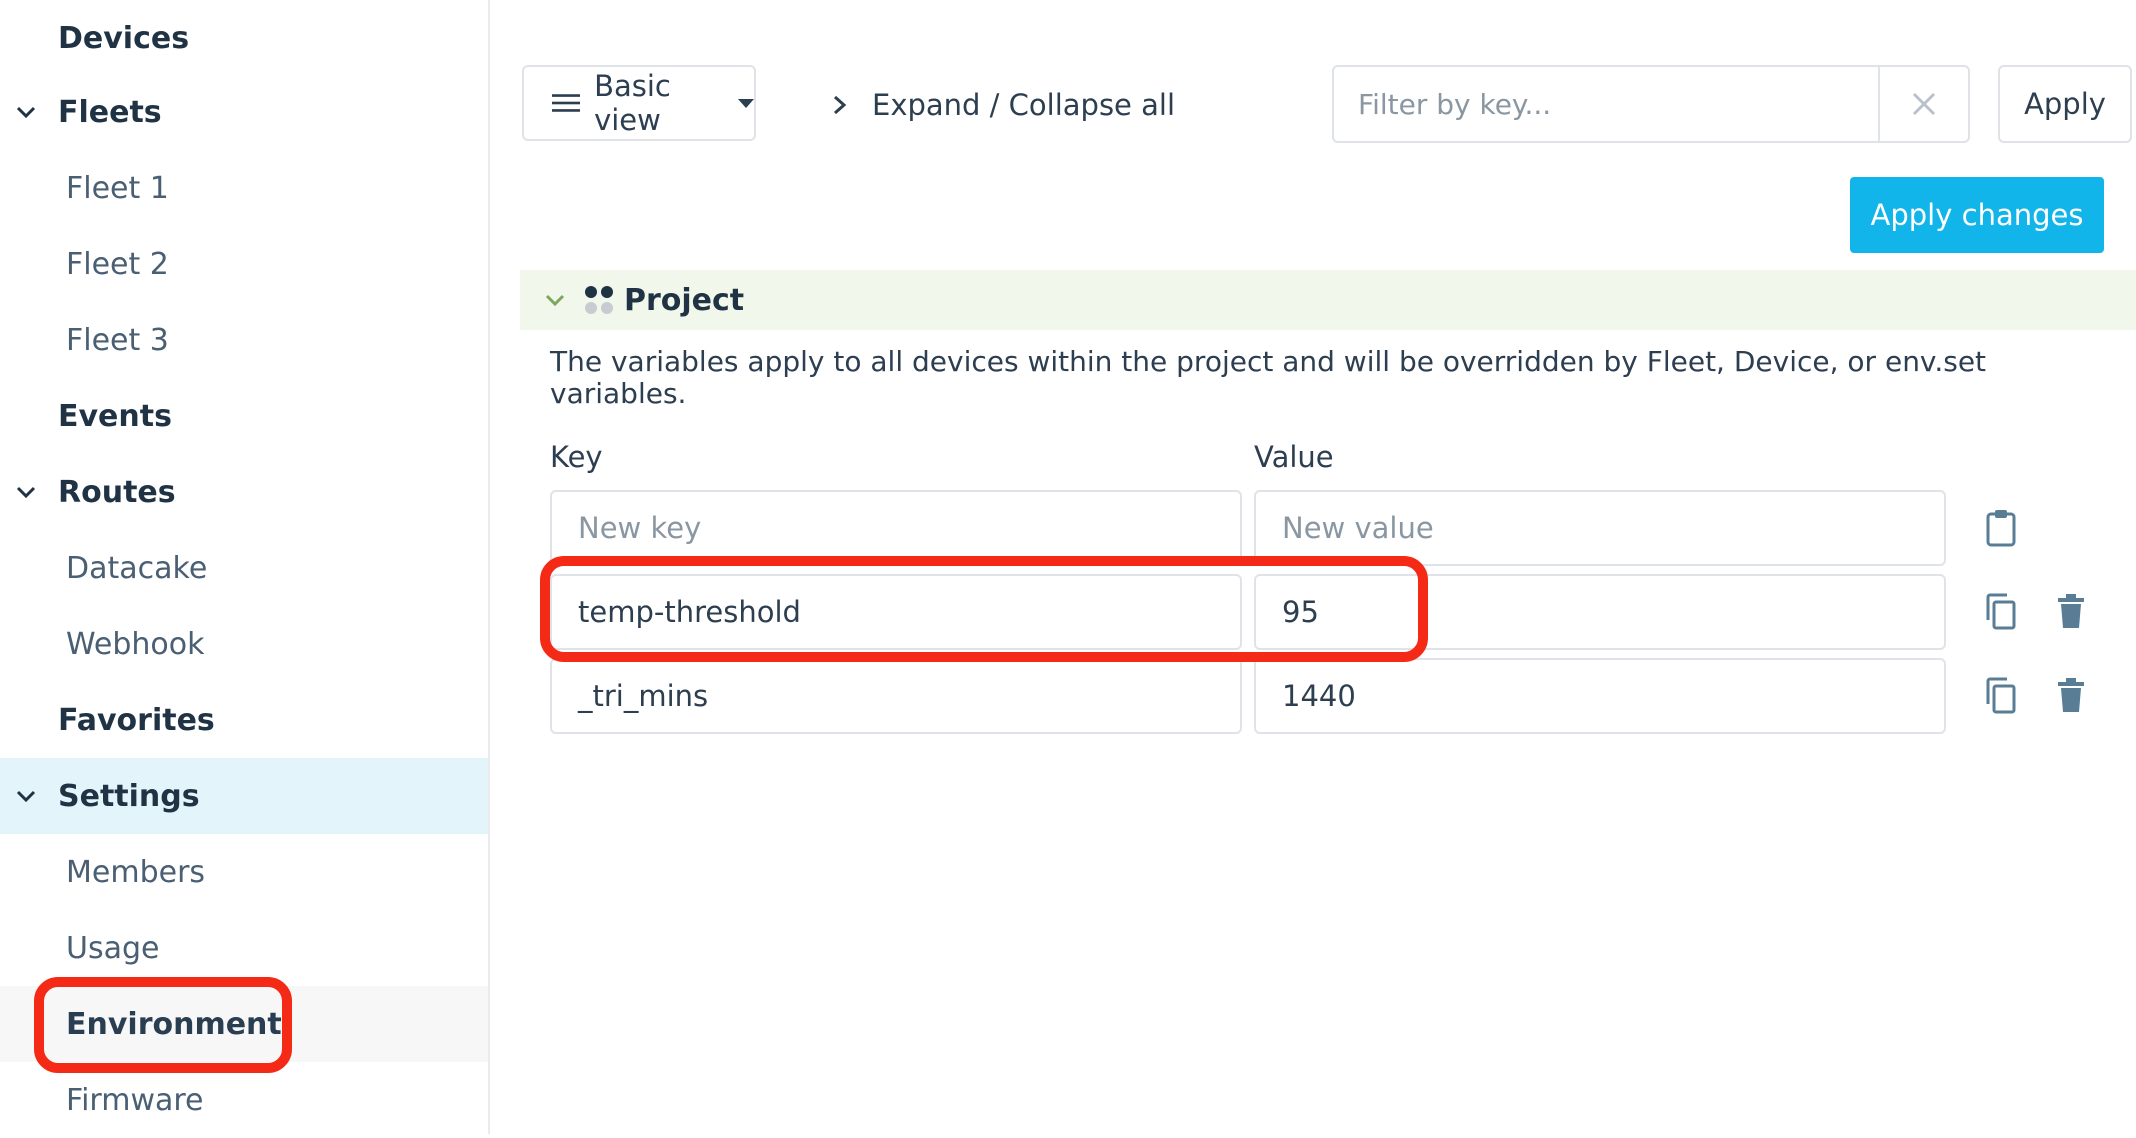 This screenshot has height=1138, width=2136. Describe the element at coordinates (576, 457) in the screenshot. I see `key-column-header: Key` at that location.